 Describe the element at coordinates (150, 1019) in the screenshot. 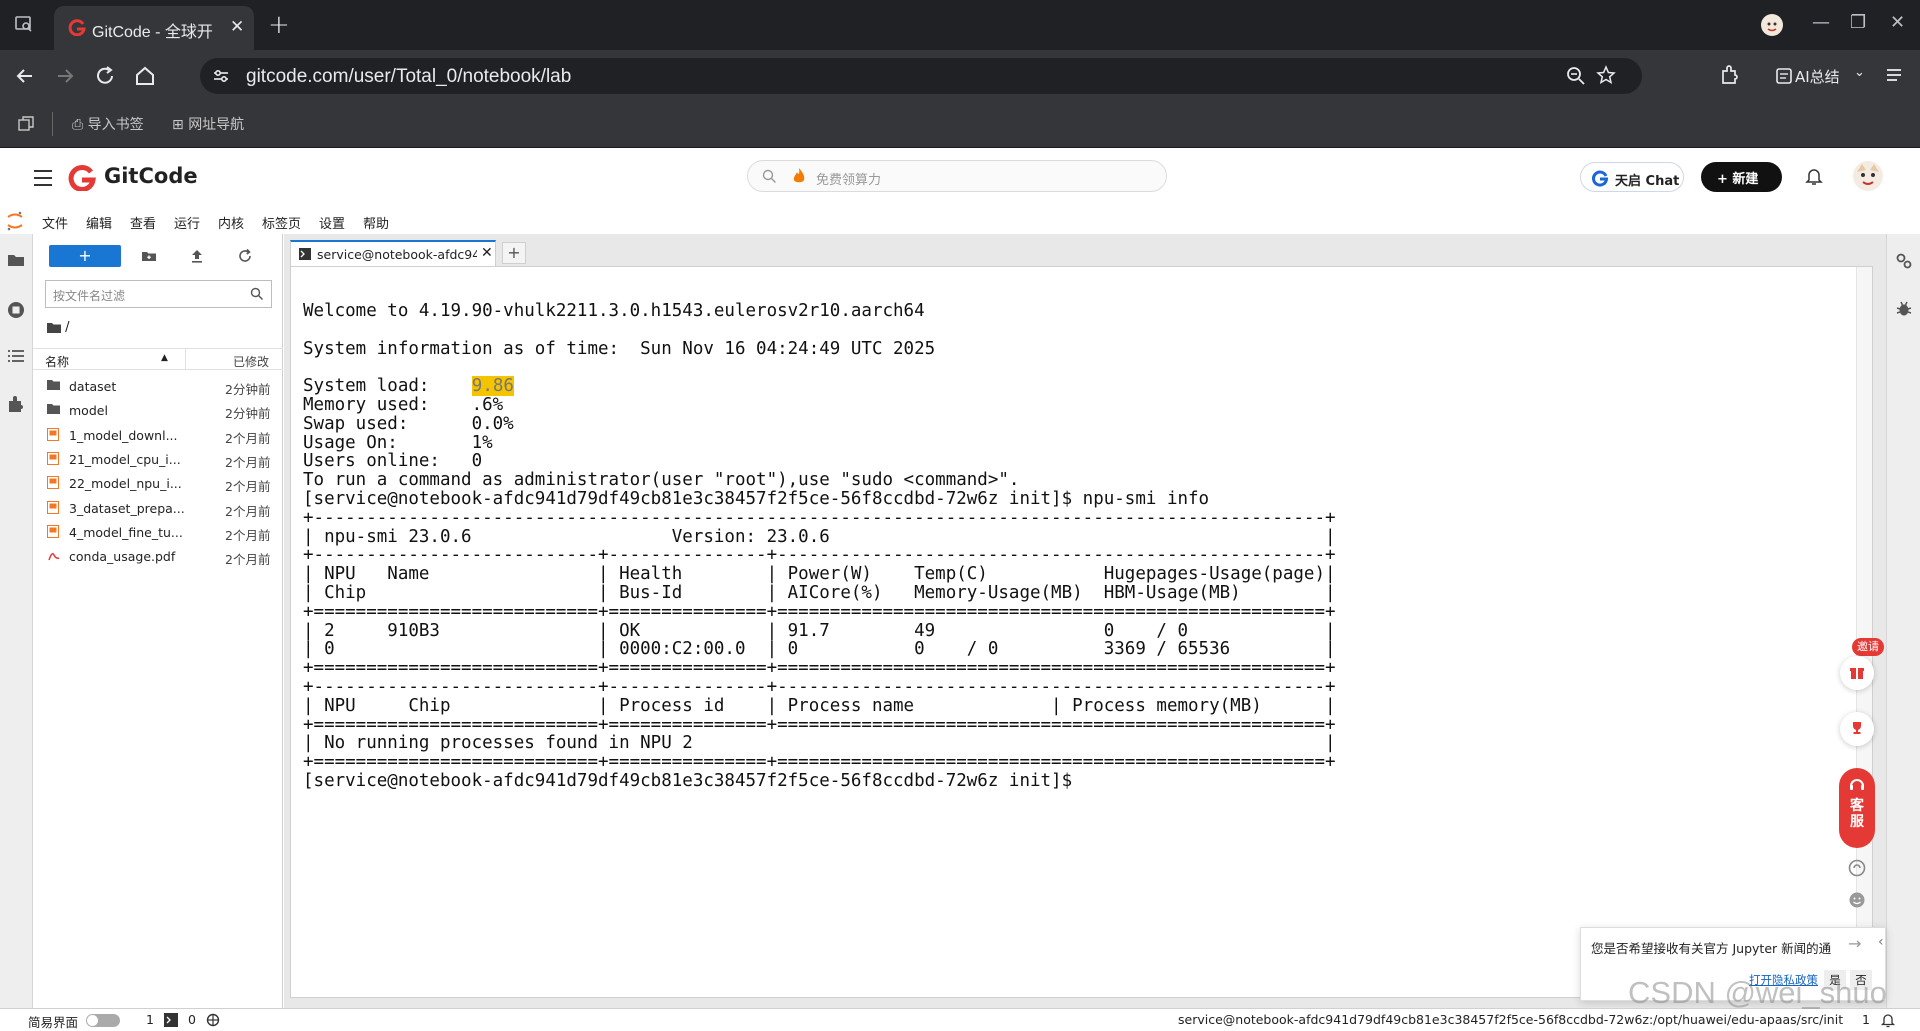

I see `terminal-count: 1` at that location.